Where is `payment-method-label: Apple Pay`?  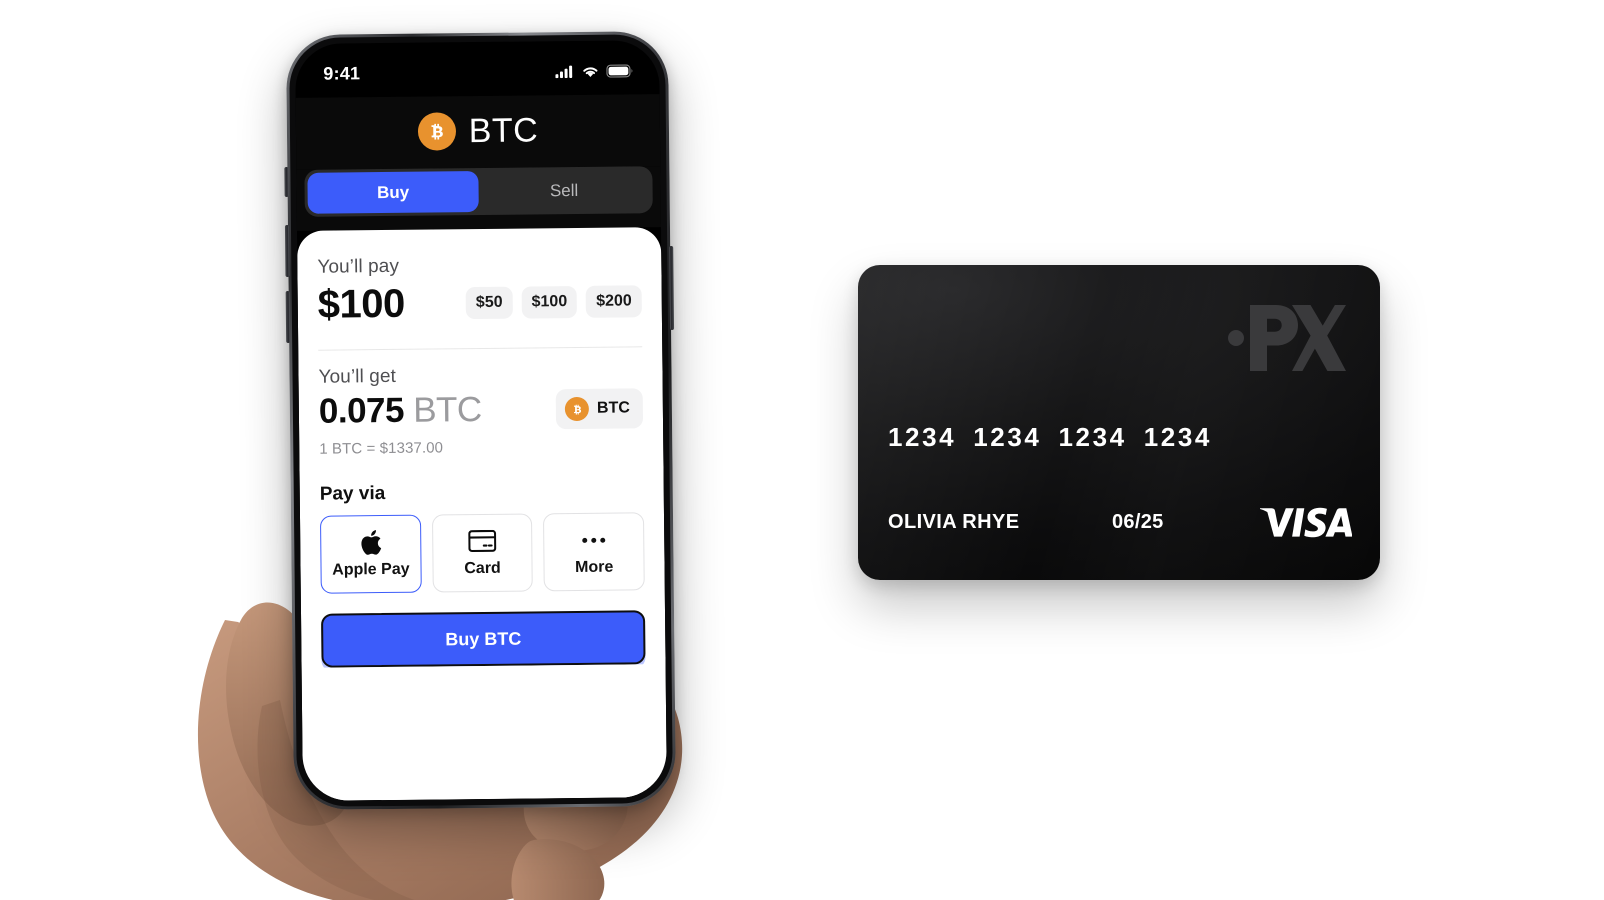
payment-method-label: Apple Pay is located at coordinates (371, 570).